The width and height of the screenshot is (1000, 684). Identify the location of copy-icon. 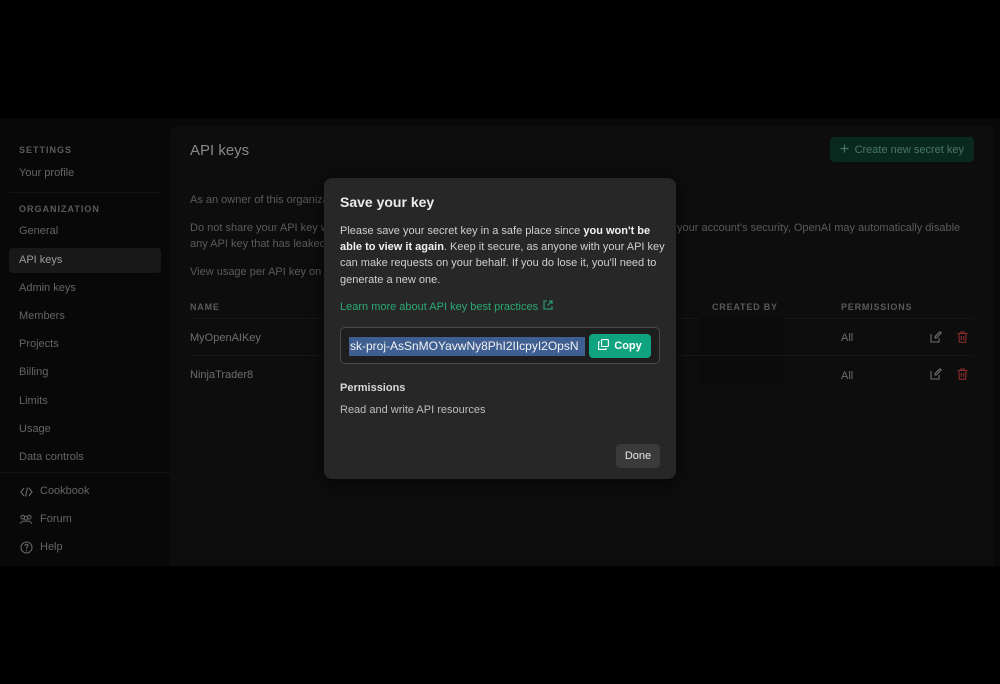
(604, 346).